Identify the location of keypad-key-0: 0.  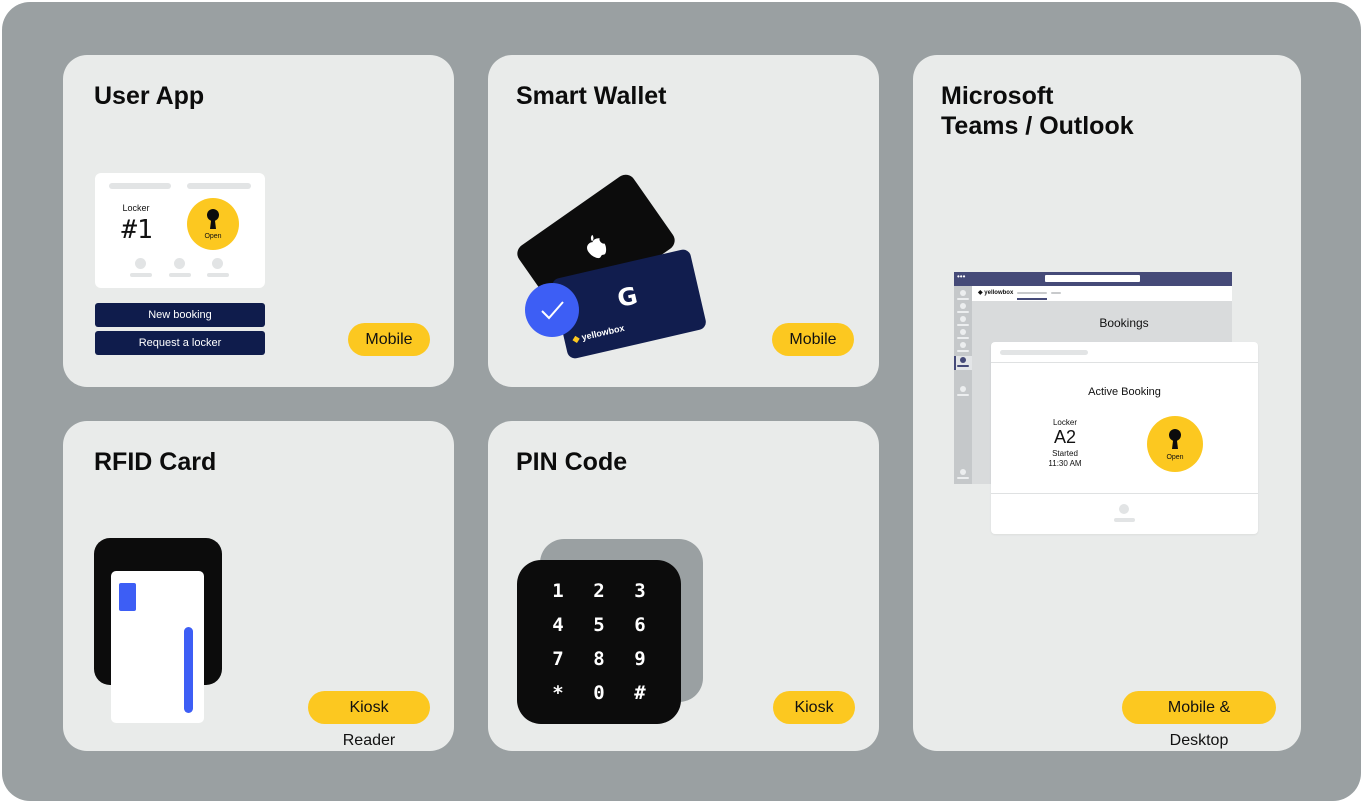
(599, 693).